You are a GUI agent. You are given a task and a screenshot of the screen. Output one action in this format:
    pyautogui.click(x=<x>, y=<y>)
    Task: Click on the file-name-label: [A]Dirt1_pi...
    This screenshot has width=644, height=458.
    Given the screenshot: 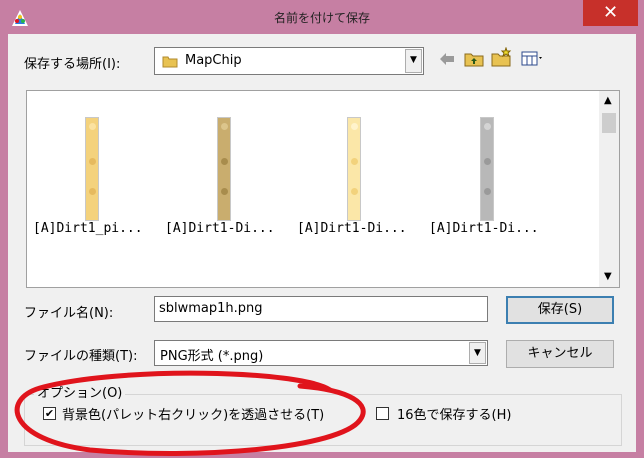 What is the action you would take?
    pyautogui.click(x=88, y=228)
    